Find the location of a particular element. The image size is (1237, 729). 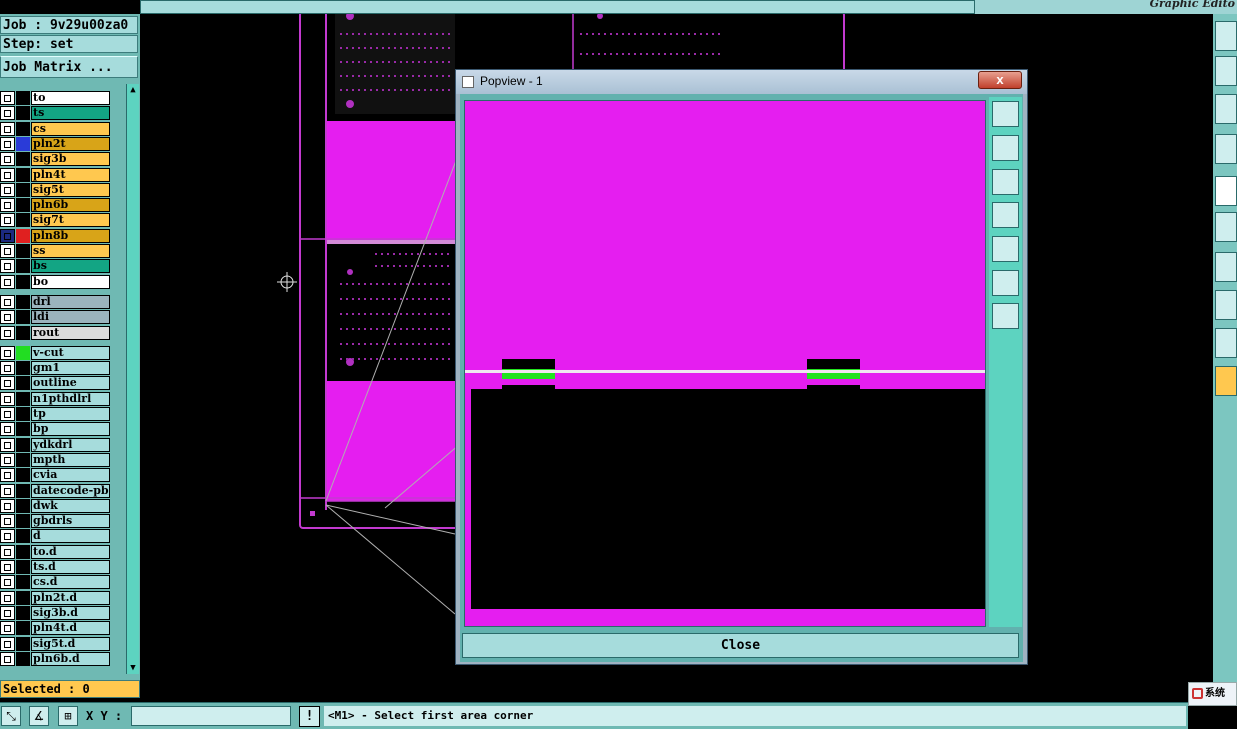

layer-row-pln8b: pln8b is located at coordinates (56, 236).